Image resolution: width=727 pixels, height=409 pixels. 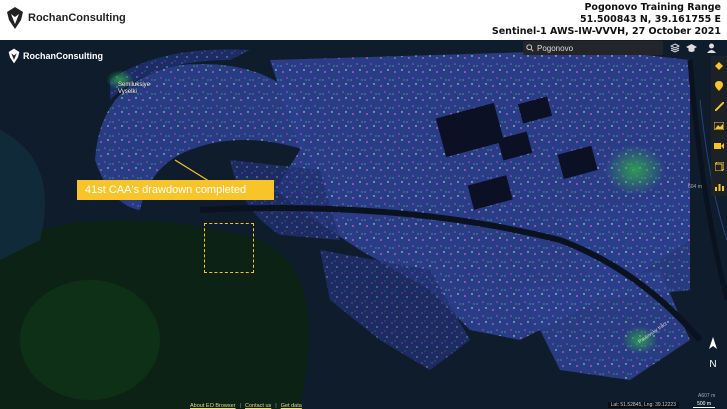 I want to click on north-arrow-icon: N, so click(x=713, y=353).